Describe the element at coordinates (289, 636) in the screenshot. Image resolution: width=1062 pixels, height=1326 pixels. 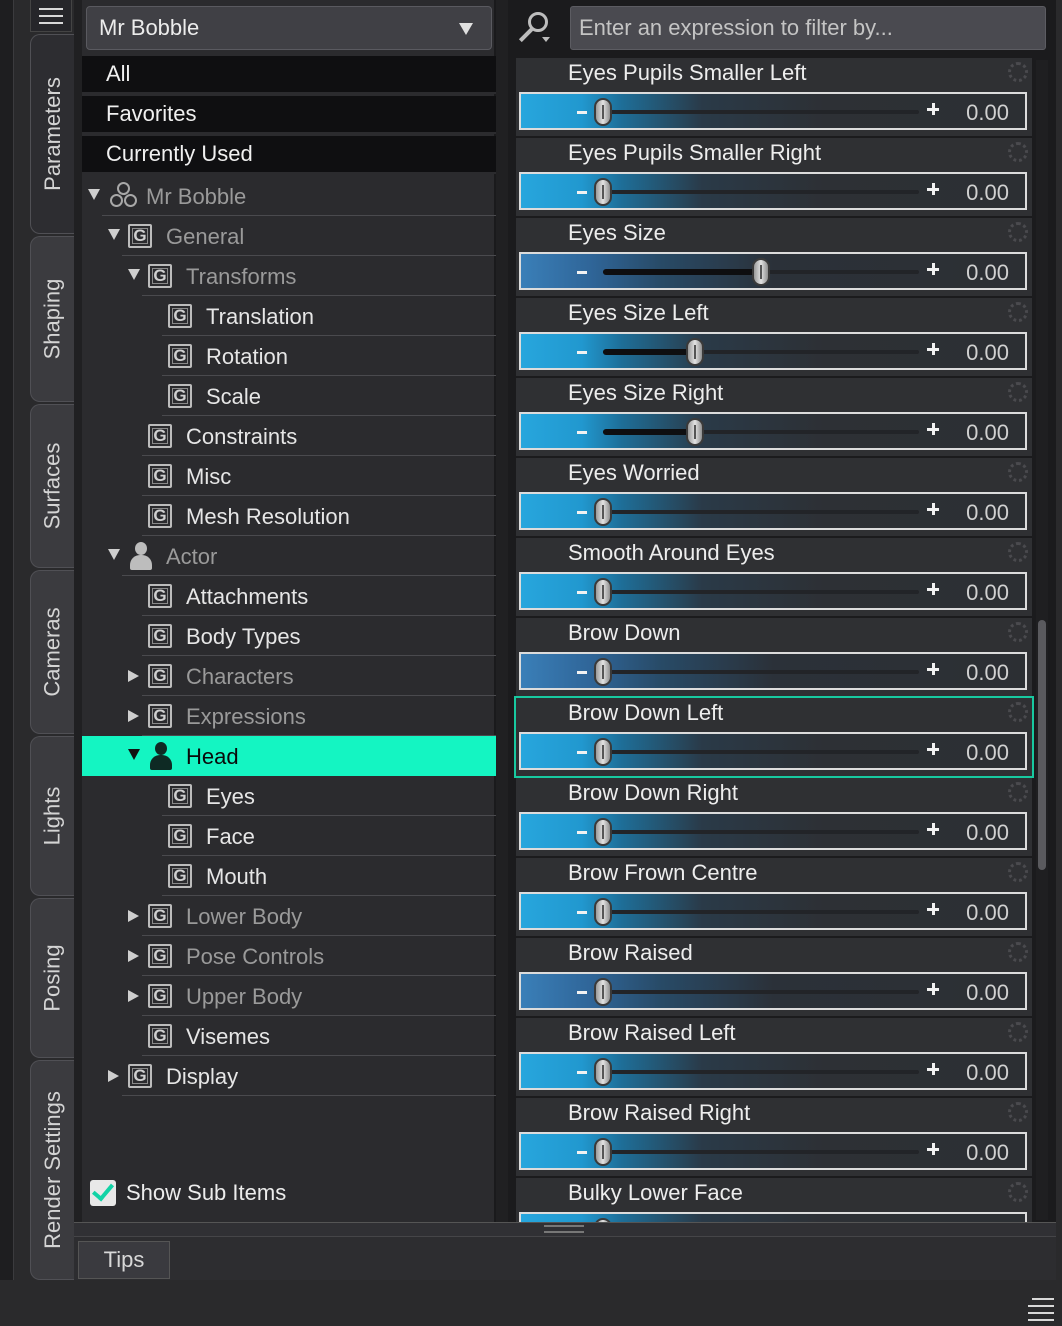
I see `tree-item-body-types: Body Types` at that location.